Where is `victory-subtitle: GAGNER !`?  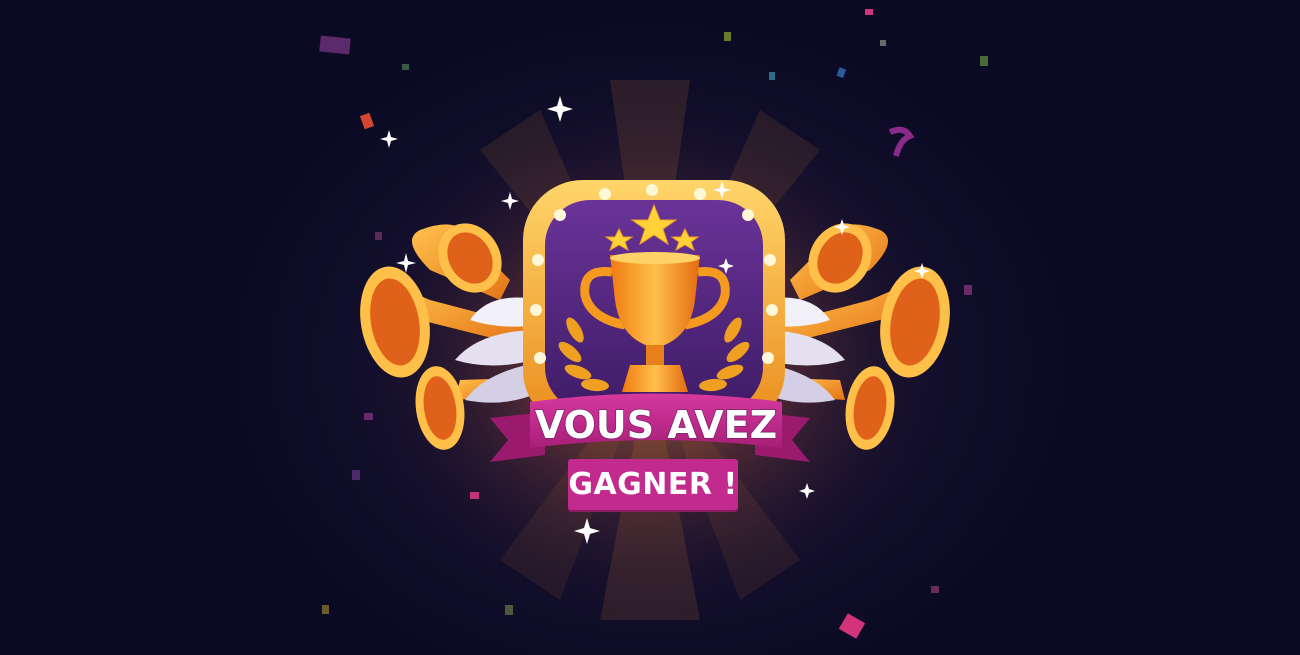
victory-subtitle: GAGNER ! is located at coordinates (653, 484).